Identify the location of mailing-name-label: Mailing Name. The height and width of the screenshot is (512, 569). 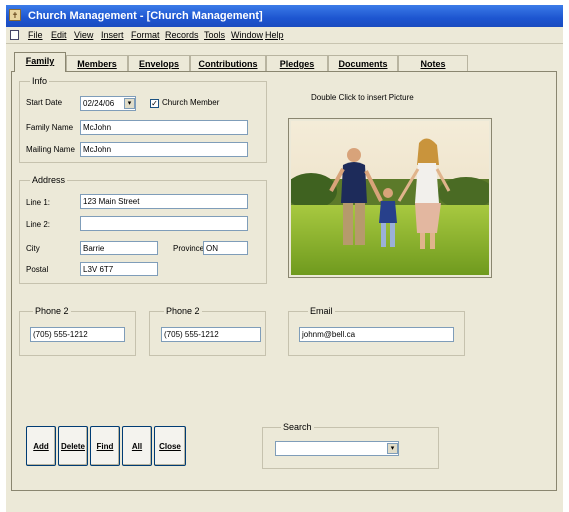
(50, 149).